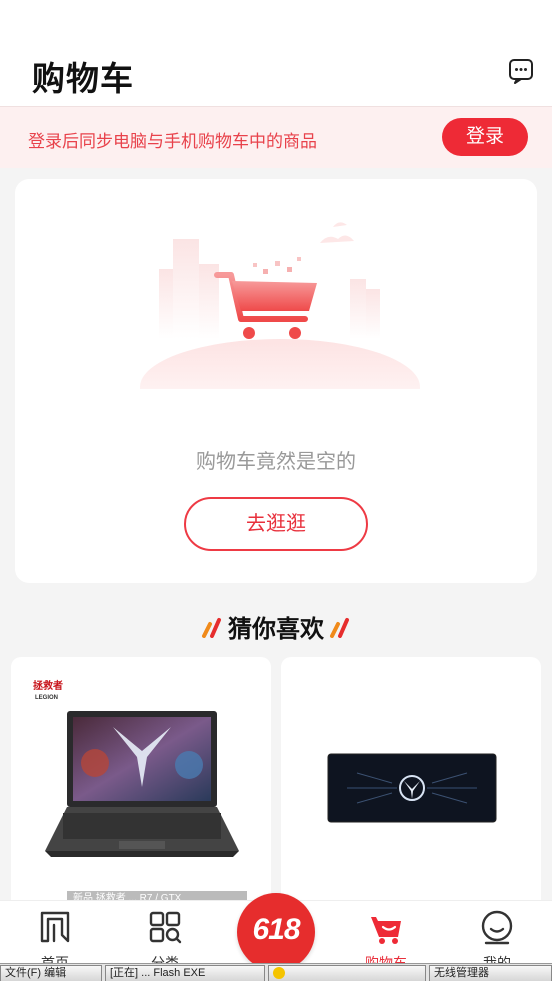 This screenshot has height=981, width=552. What do you see at coordinates (280, 305) in the screenshot?
I see `empty-cart-icon` at bounding box center [280, 305].